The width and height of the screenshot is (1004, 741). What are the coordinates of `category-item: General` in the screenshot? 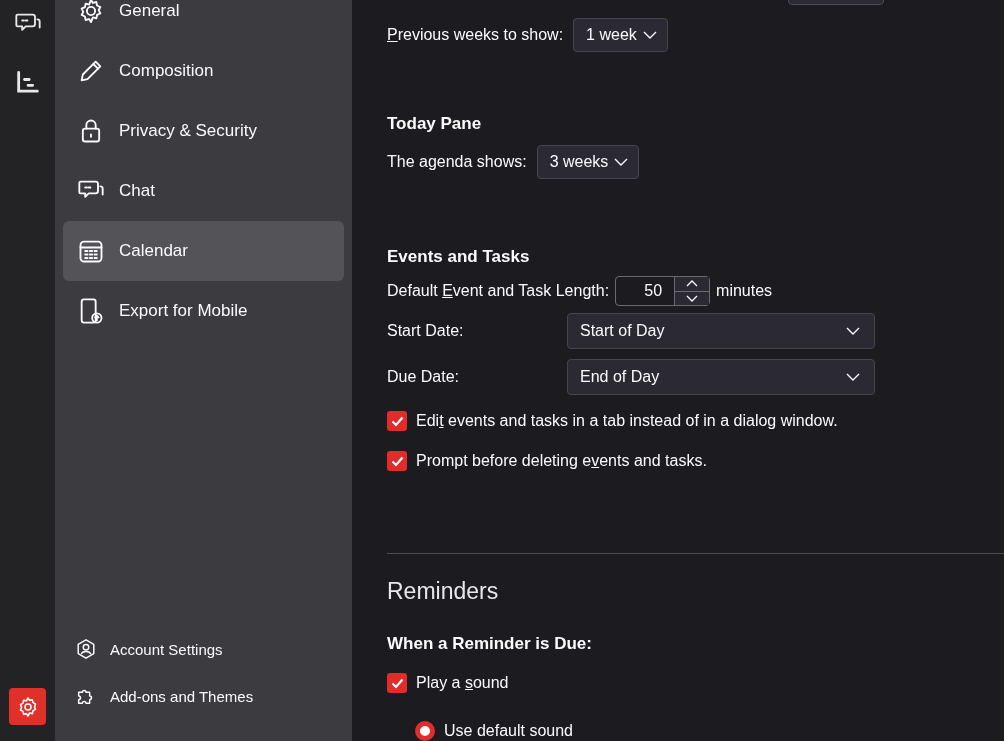 It's located at (203, 20).